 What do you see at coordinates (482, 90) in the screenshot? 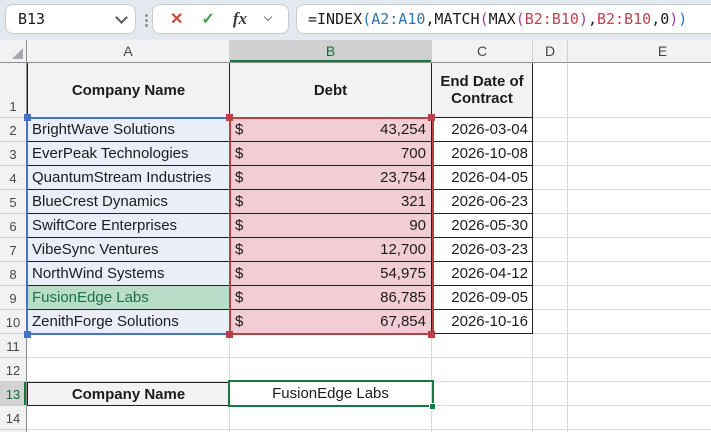
I see `cell-C1: End Date of Contract` at bounding box center [482, 90].